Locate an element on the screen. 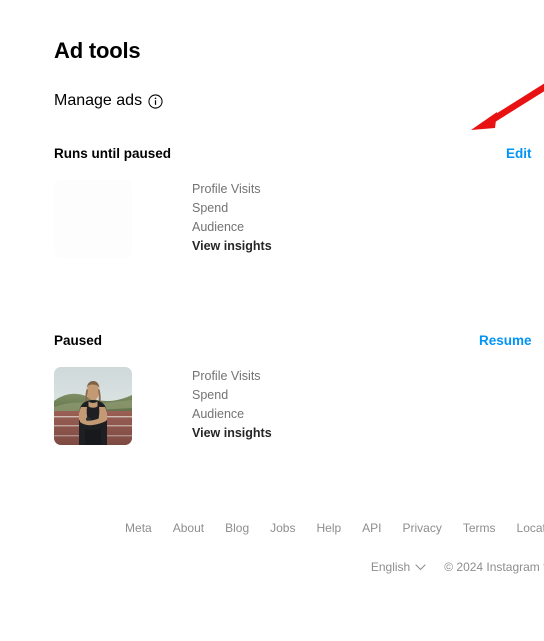  metric-value: 0 is located at coordinates (408, 189).